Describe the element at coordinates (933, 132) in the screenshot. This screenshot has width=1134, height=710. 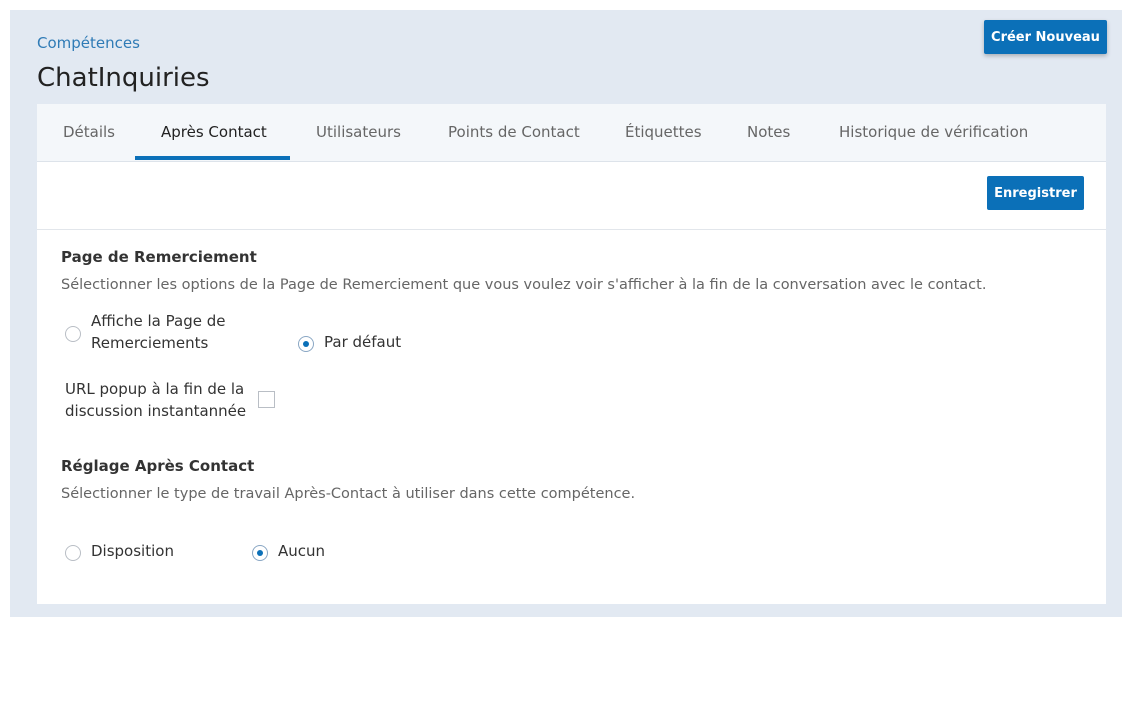
I see `tab-audit-history: Historique de vérification` at that location.